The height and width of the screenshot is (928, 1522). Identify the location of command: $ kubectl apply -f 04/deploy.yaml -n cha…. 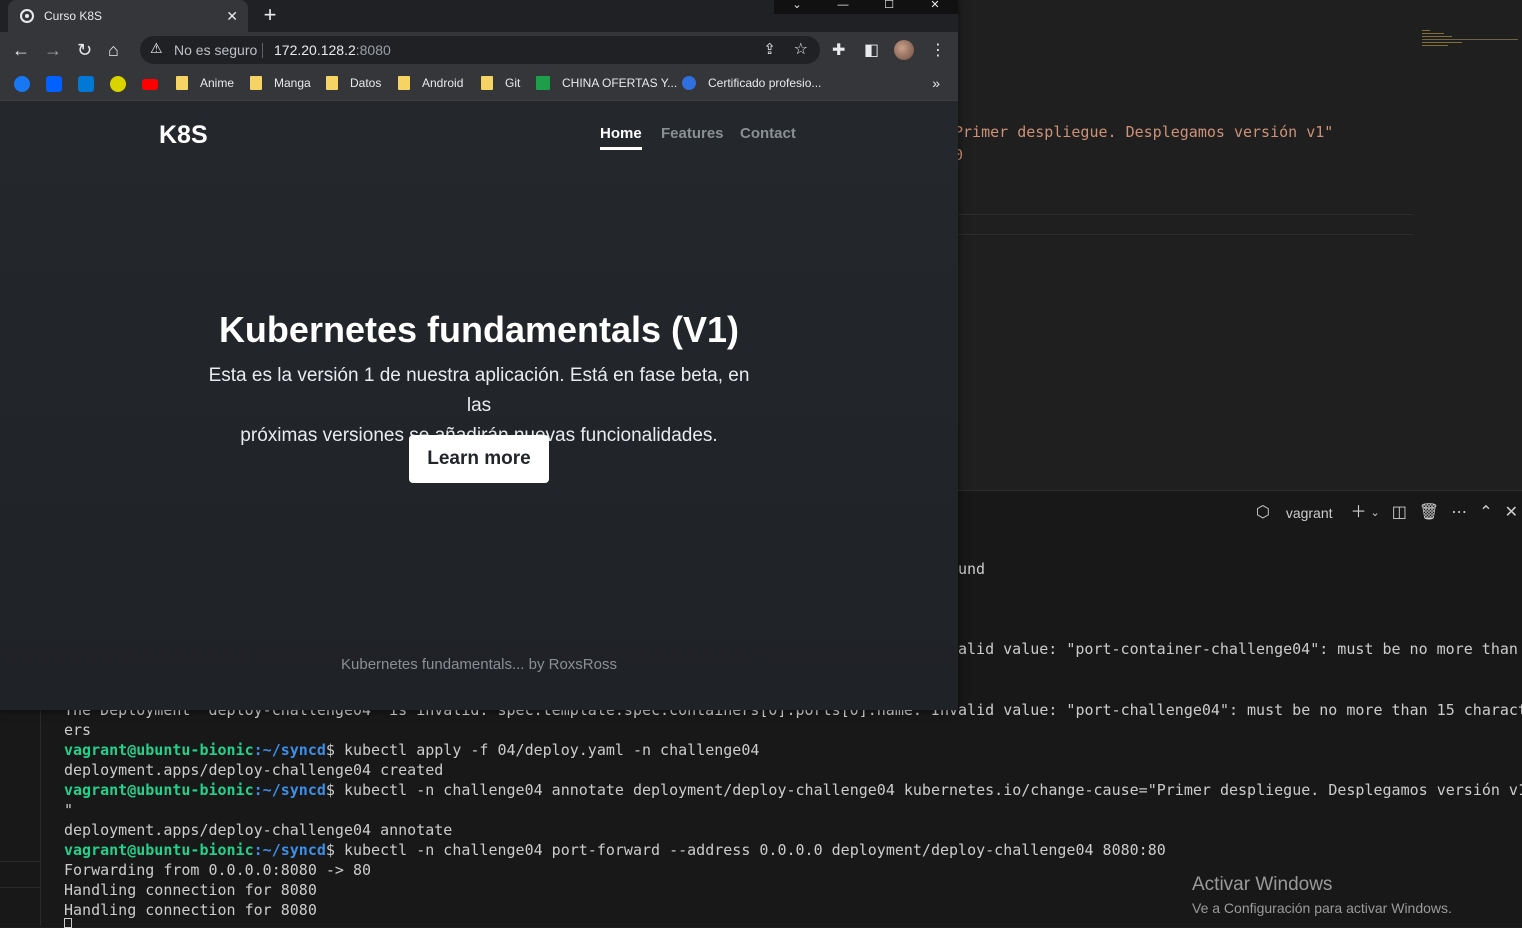
(542, 750).